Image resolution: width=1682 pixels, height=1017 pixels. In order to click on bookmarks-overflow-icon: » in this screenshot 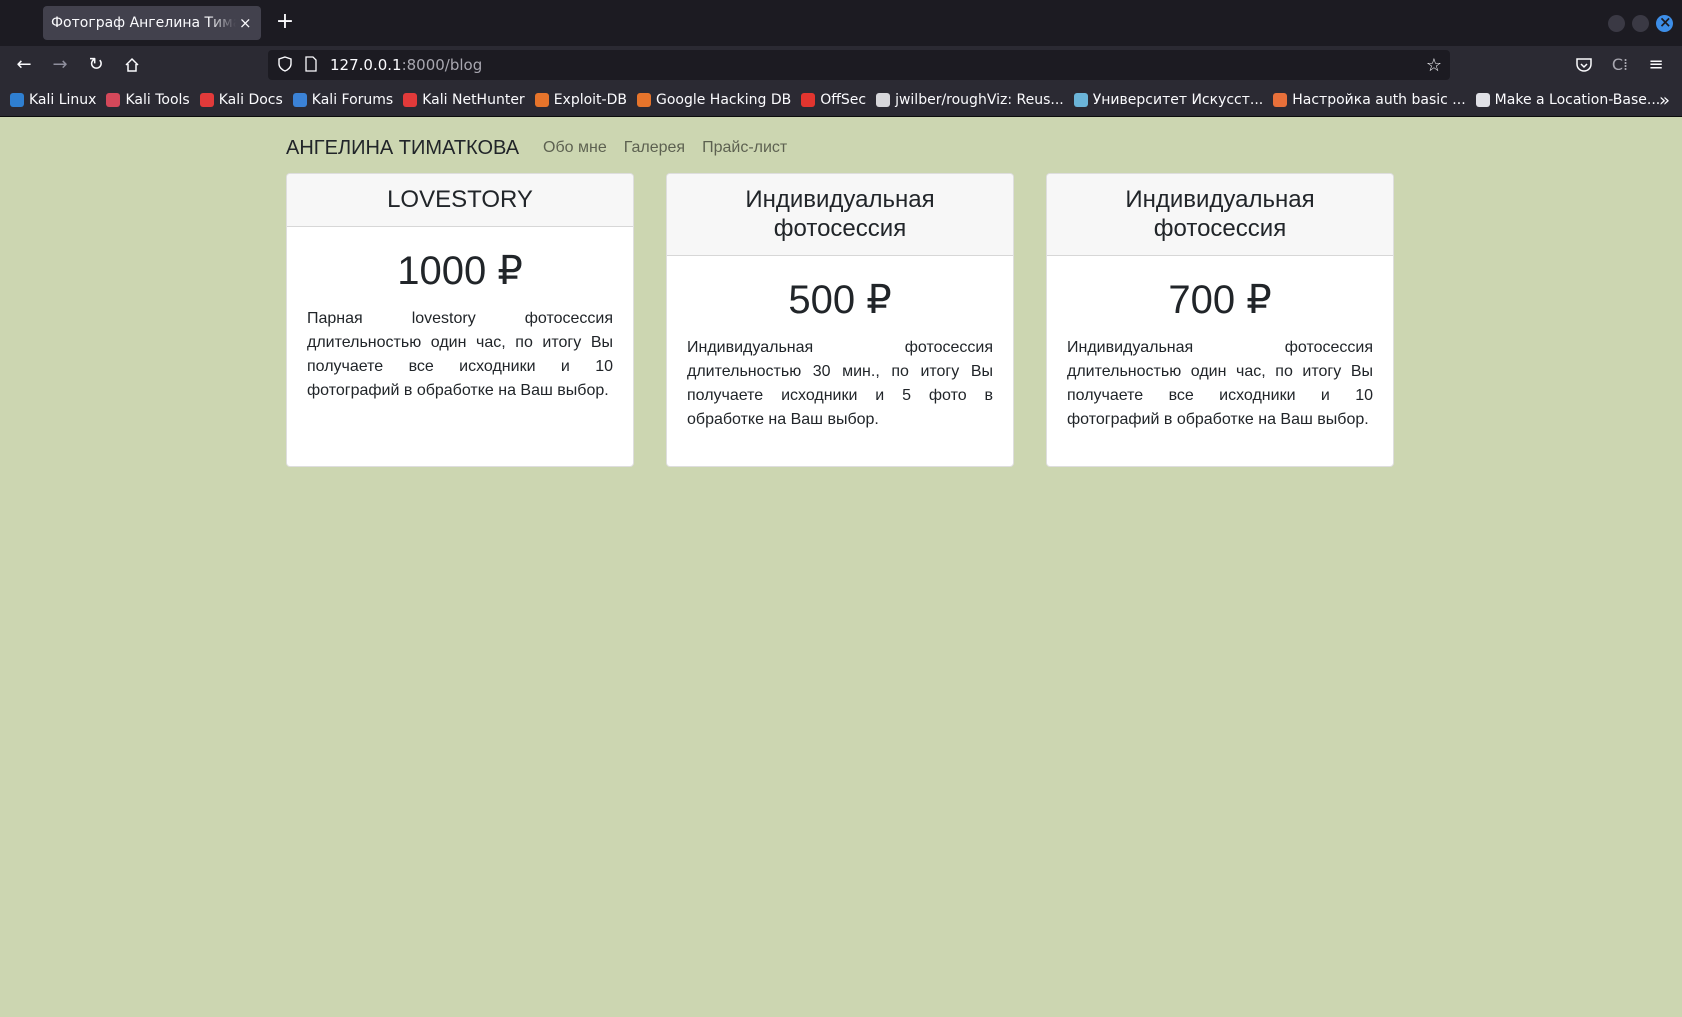, I will do `click(1664, 100)`.